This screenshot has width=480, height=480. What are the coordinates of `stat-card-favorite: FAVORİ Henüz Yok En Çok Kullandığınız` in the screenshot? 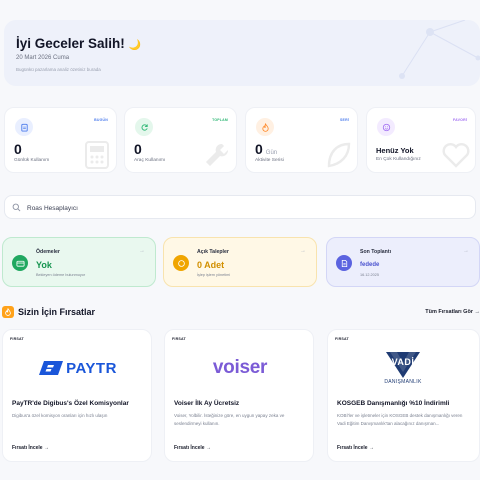 It's located at (421, 140).